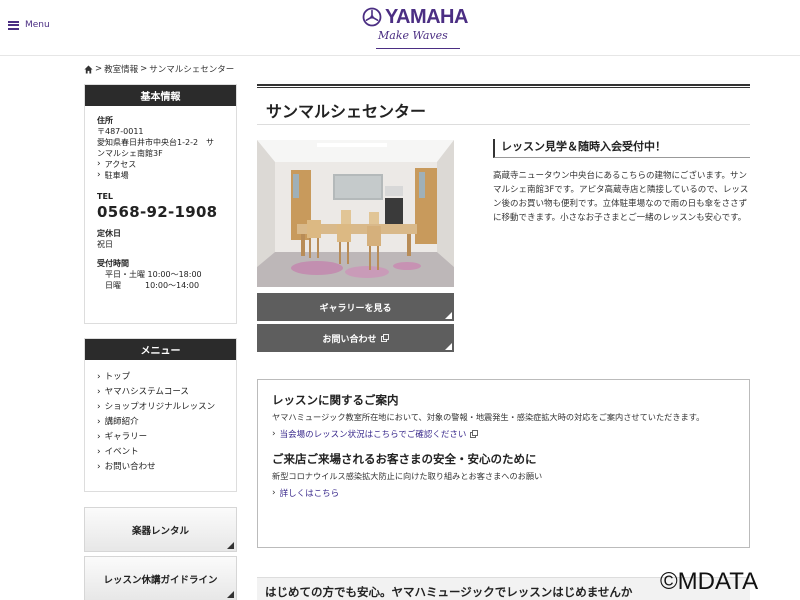 The height and width of the screenshot is (600, 800). Describe the element at coordinates (105, 244) in the screenshot. I see `closed-day-value: 祝日` at that location.